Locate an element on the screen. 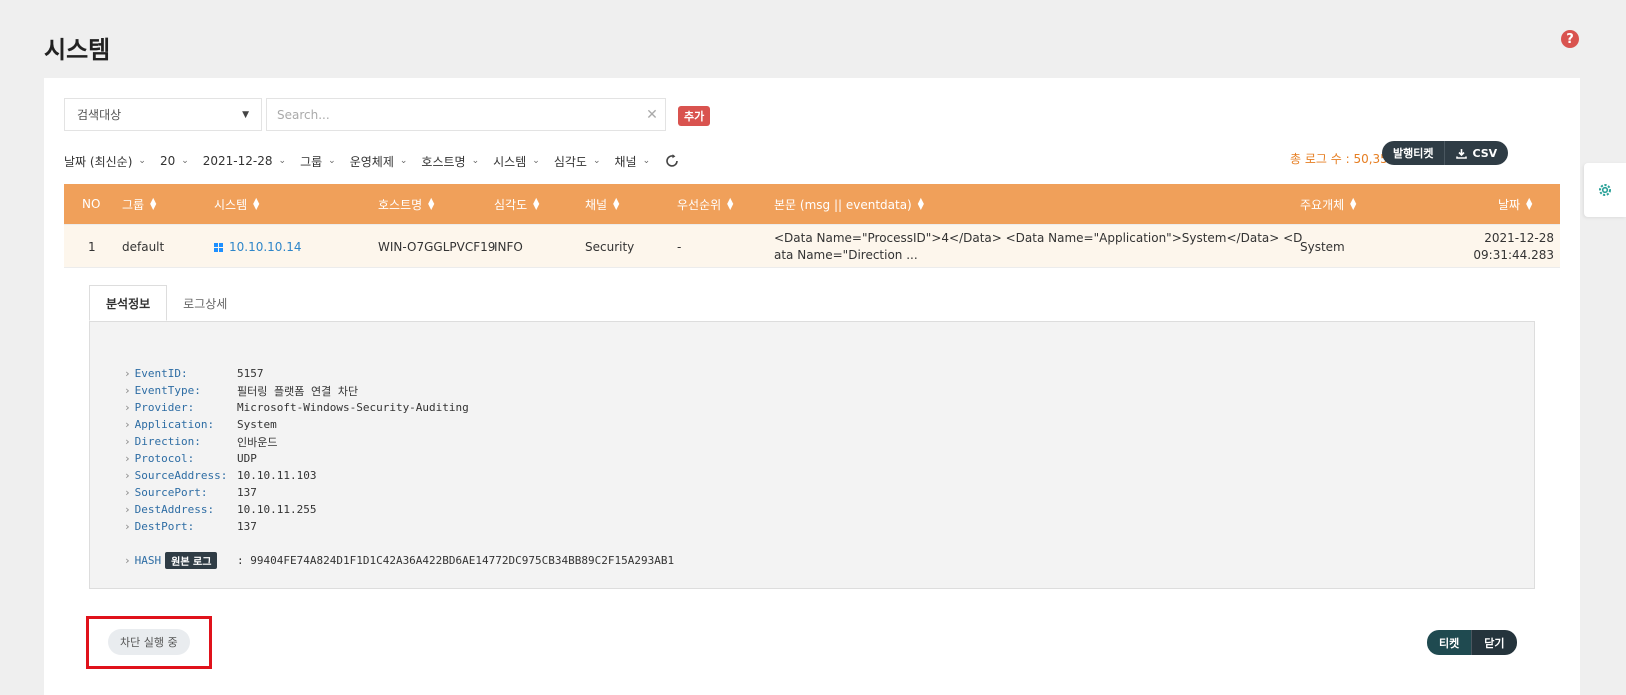 Image resolution: width=1626 pixels, height=695 pixels. col-severity: 심각도 ▲ ▼ is located at coordinates (516, 204).